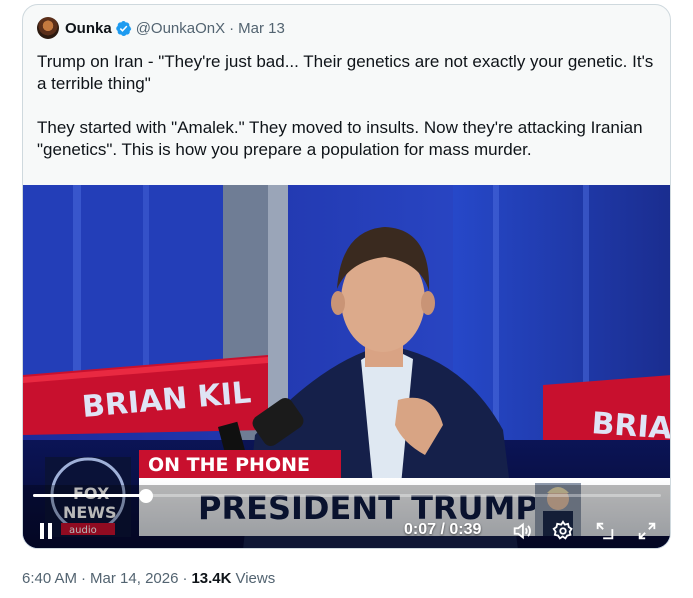 Image resolution: width=693 pixels, height=598 pixels. I want to click on author-handle: @OunkaOnX, so click(180, 28).